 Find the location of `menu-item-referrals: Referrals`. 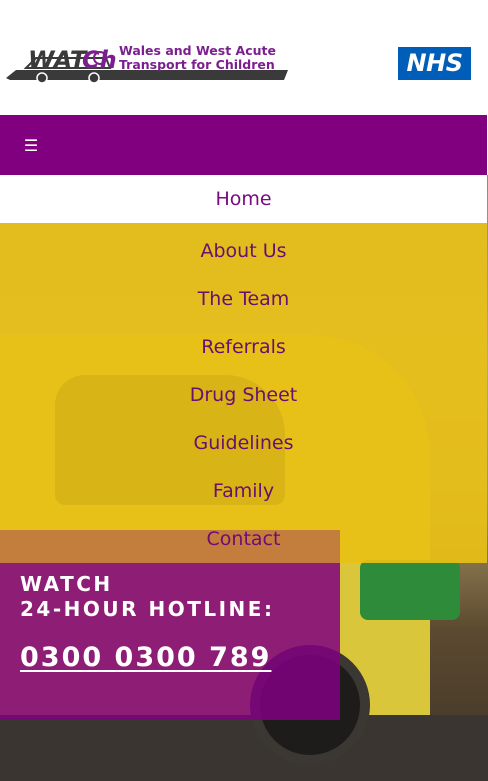

menu-item-referrals: Referrals is located at coordinates (243, 347).